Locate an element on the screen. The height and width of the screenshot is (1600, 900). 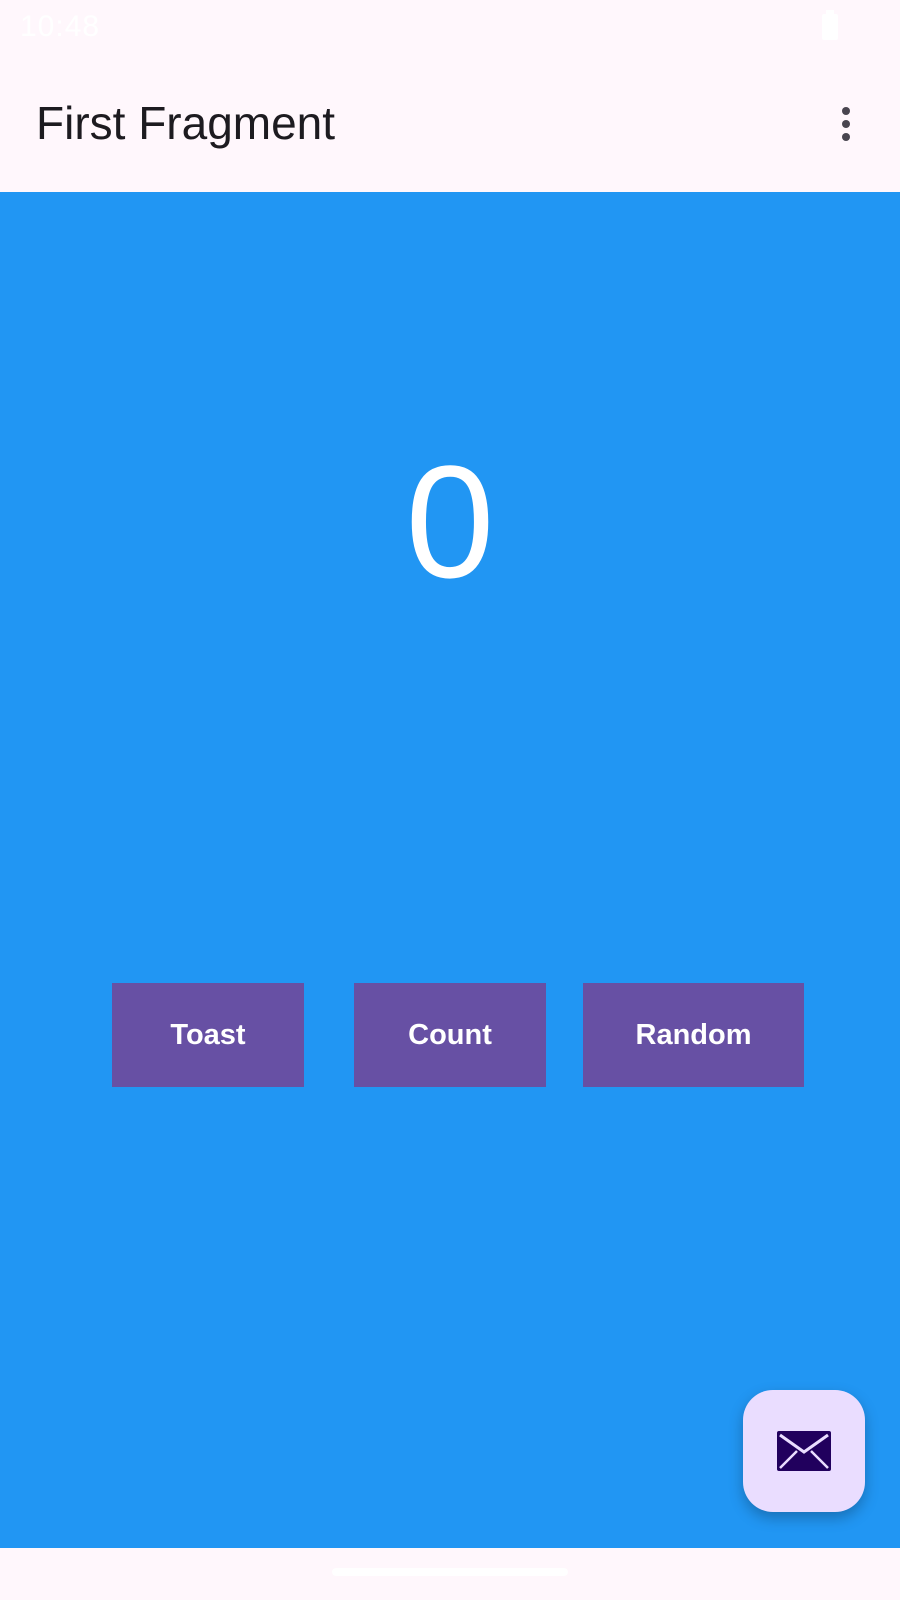
overflow-menu-button is located at coordinates (846, 124).